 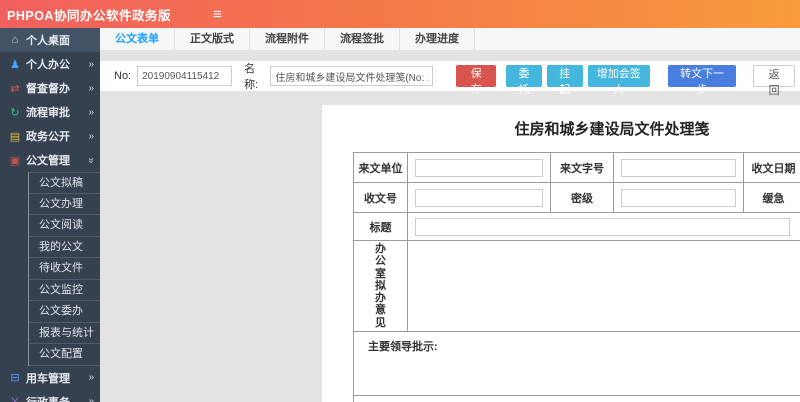 I want to click on tab-flow-signoff: 流程签批, so click(x=362, y=39).